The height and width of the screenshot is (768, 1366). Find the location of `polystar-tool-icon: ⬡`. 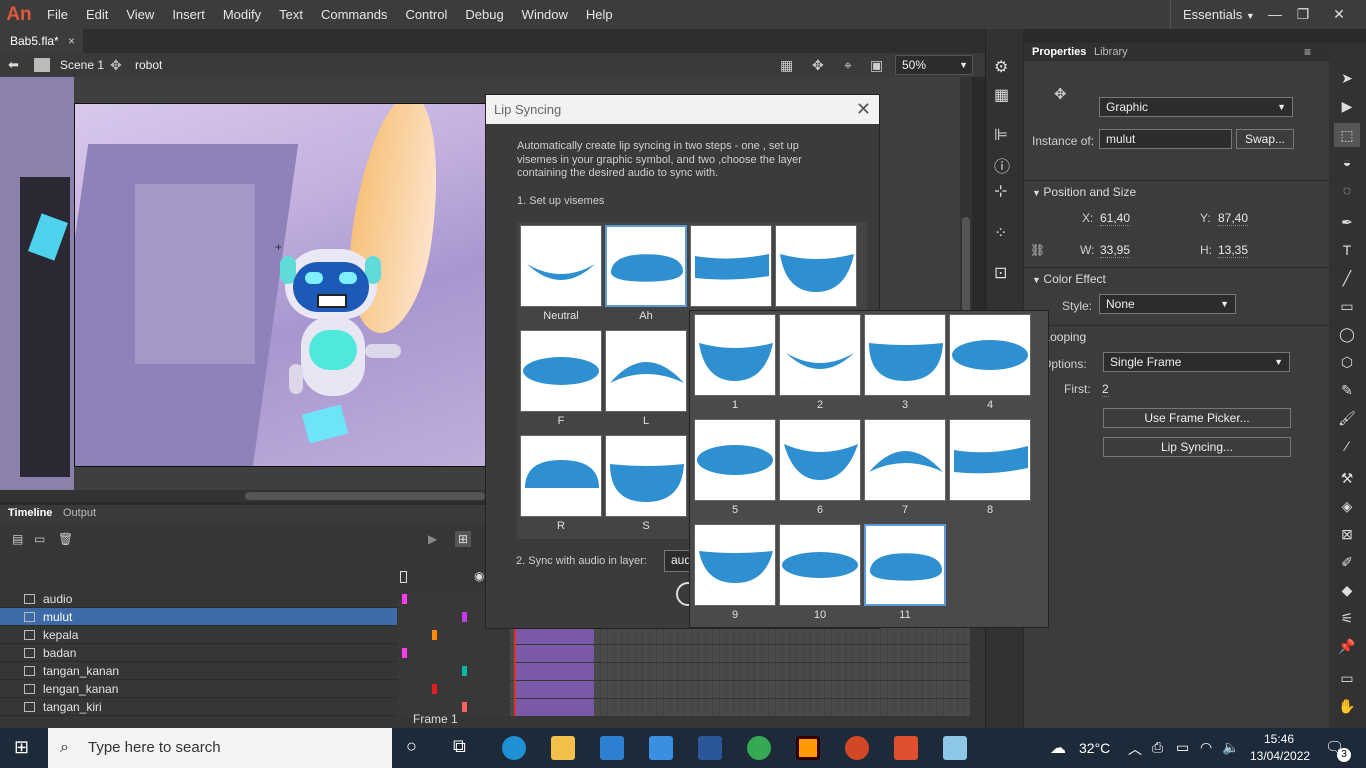

polystar-tool-icon: ⬡ is located at coordinates (1347, 362).